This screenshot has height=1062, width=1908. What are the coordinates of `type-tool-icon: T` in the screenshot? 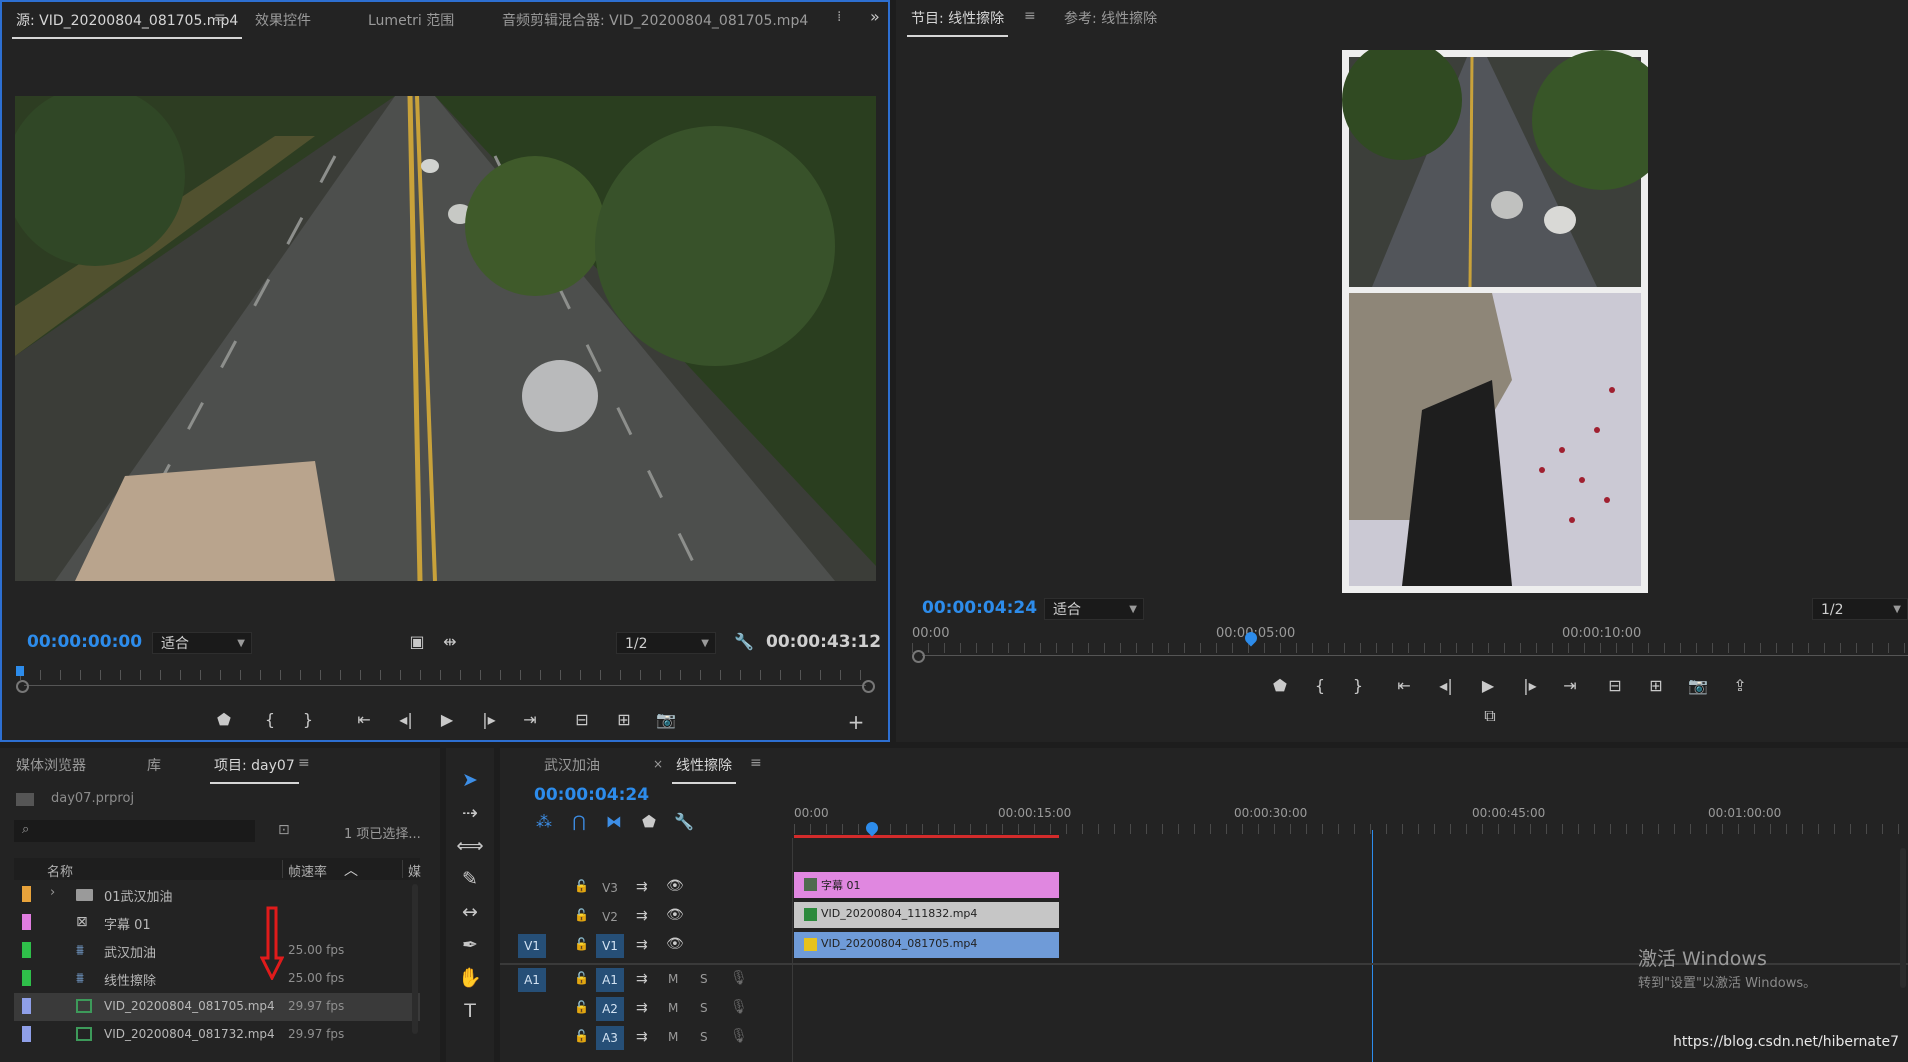 It's located at (470, 1011).